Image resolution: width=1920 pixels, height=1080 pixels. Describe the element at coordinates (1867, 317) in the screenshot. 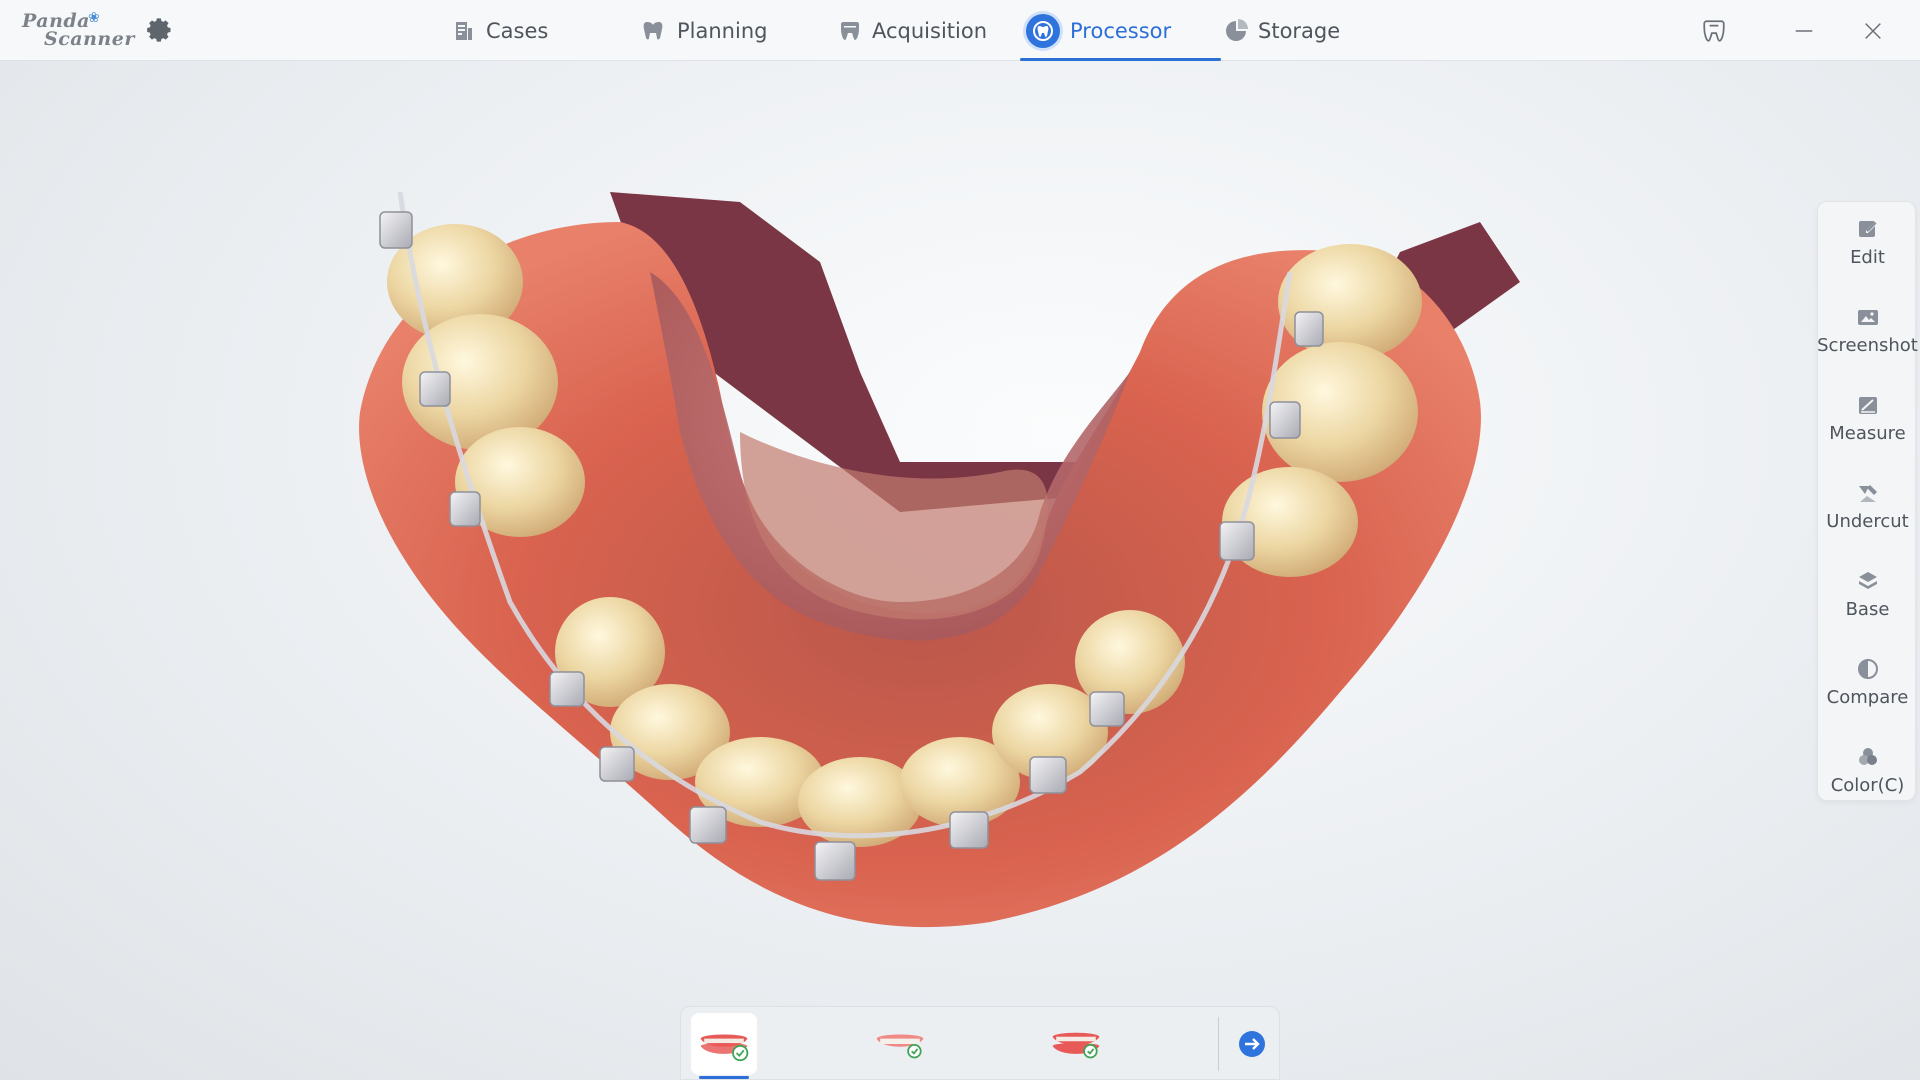

I see `screenshot-icon` at that location.